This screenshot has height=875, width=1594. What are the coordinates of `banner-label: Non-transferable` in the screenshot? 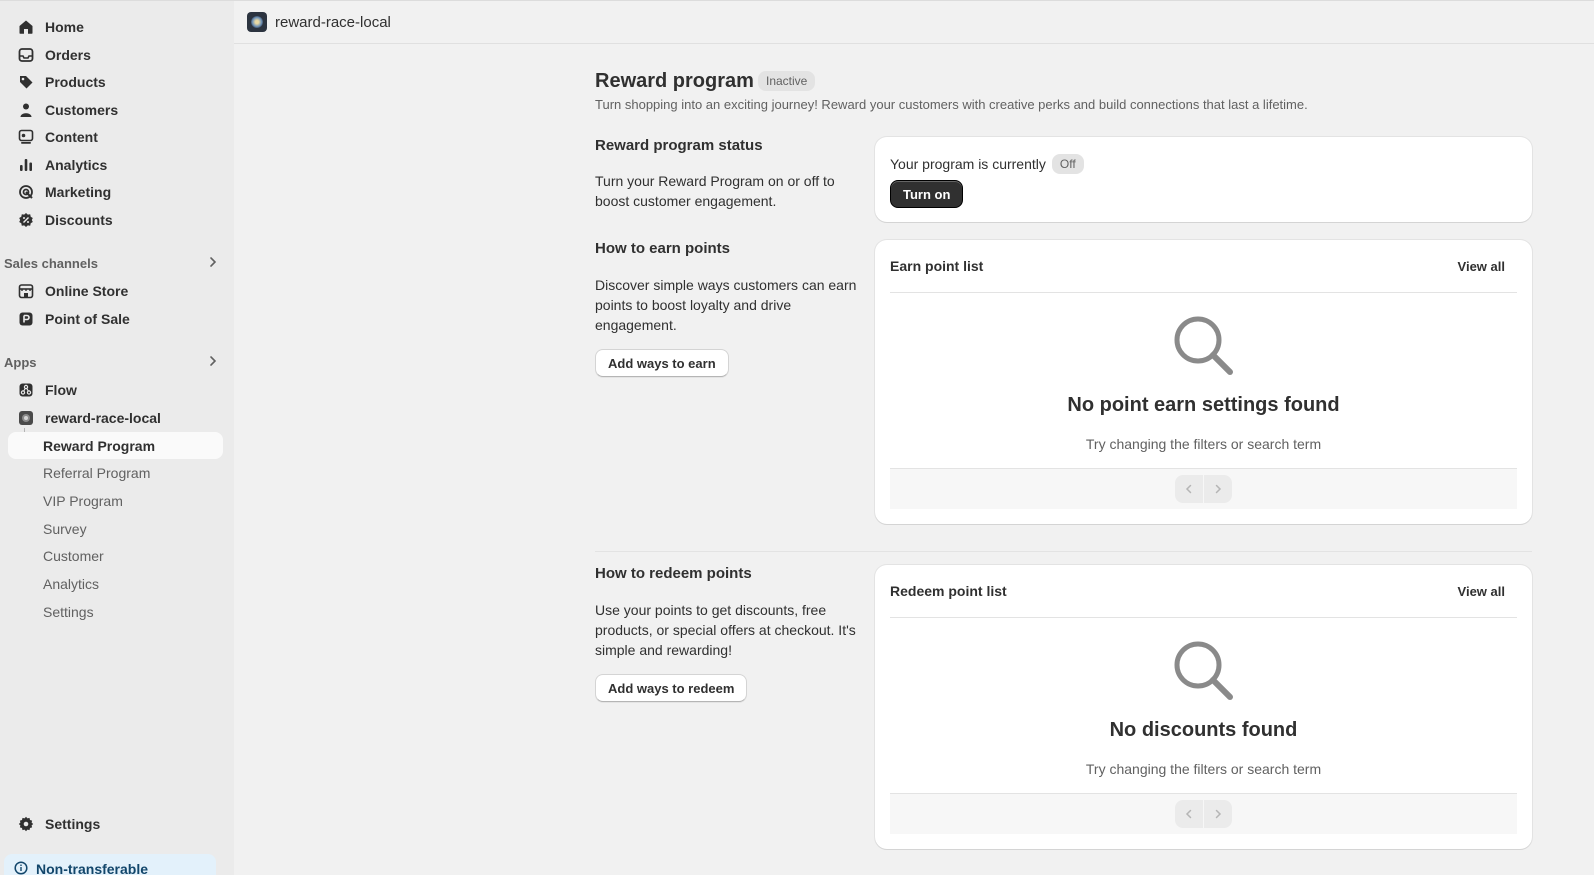 It's located at (92, 868).